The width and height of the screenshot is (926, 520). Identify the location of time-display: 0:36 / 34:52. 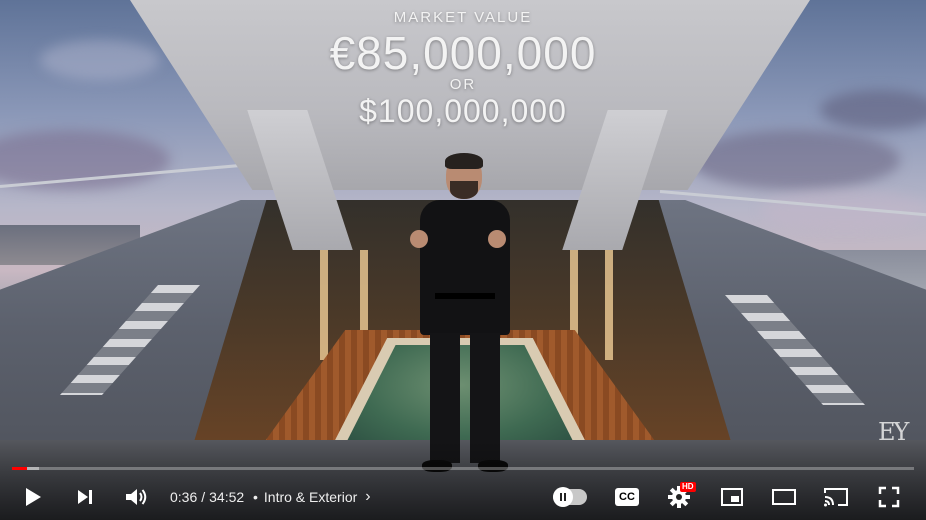
(207, 497).